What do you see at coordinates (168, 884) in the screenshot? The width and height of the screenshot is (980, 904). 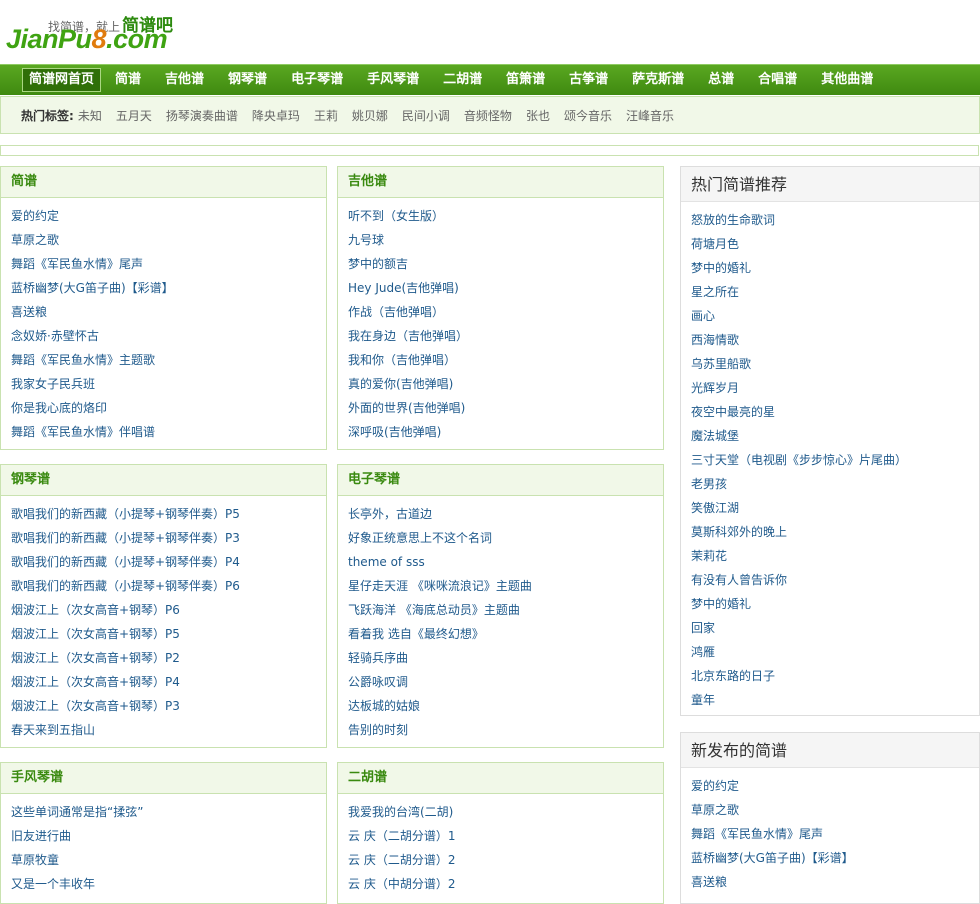 I see `score-link: 又是一个丰收年` at bounding box center [168, 884].